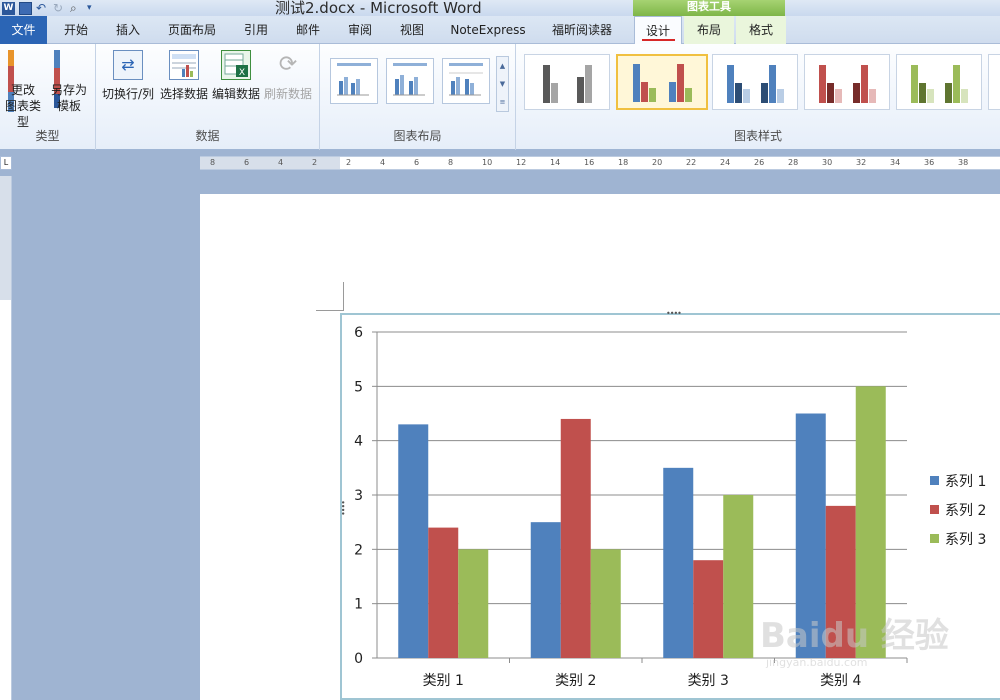 This screenshot has width=1000, height=700. I want to click on legend-item-series-2: 系列 2, so click(965, 509).